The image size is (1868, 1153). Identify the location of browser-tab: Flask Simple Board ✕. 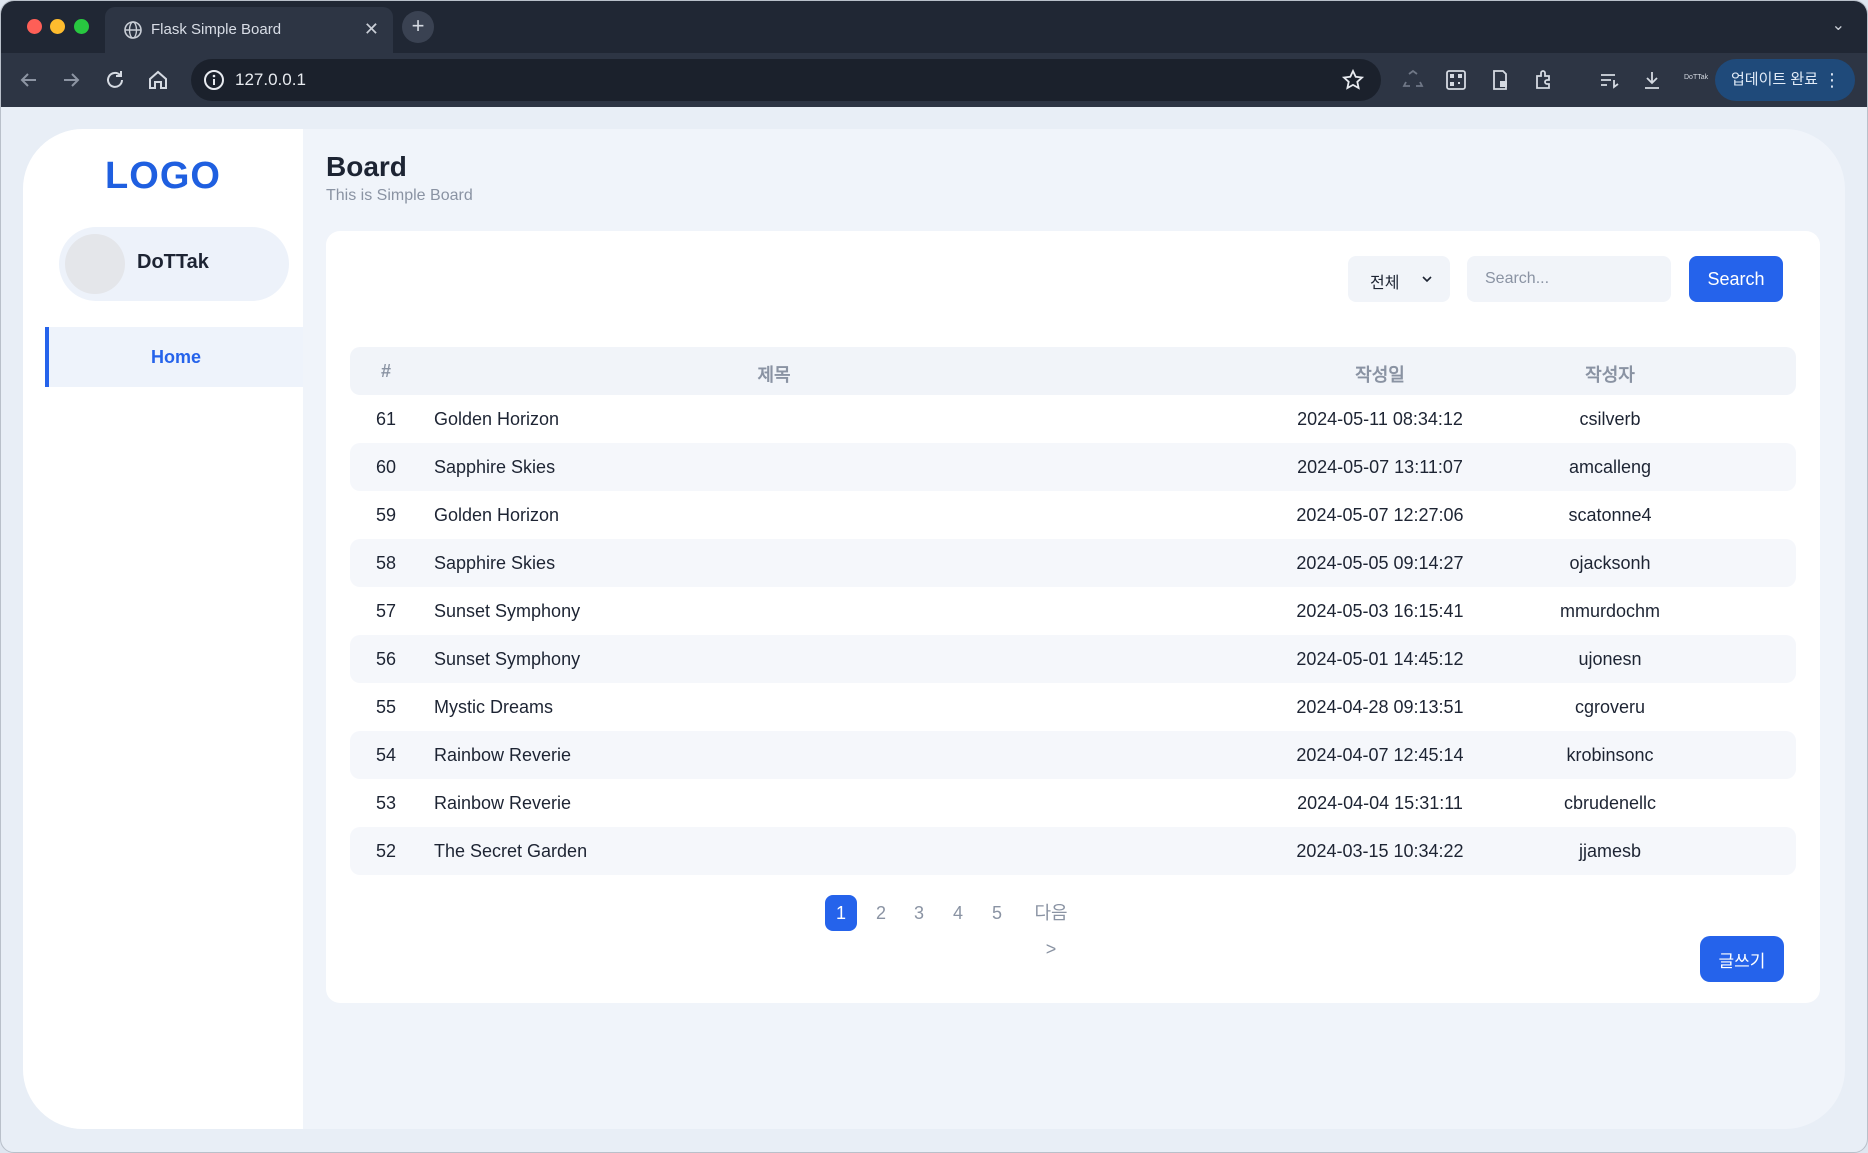
(249, 30).